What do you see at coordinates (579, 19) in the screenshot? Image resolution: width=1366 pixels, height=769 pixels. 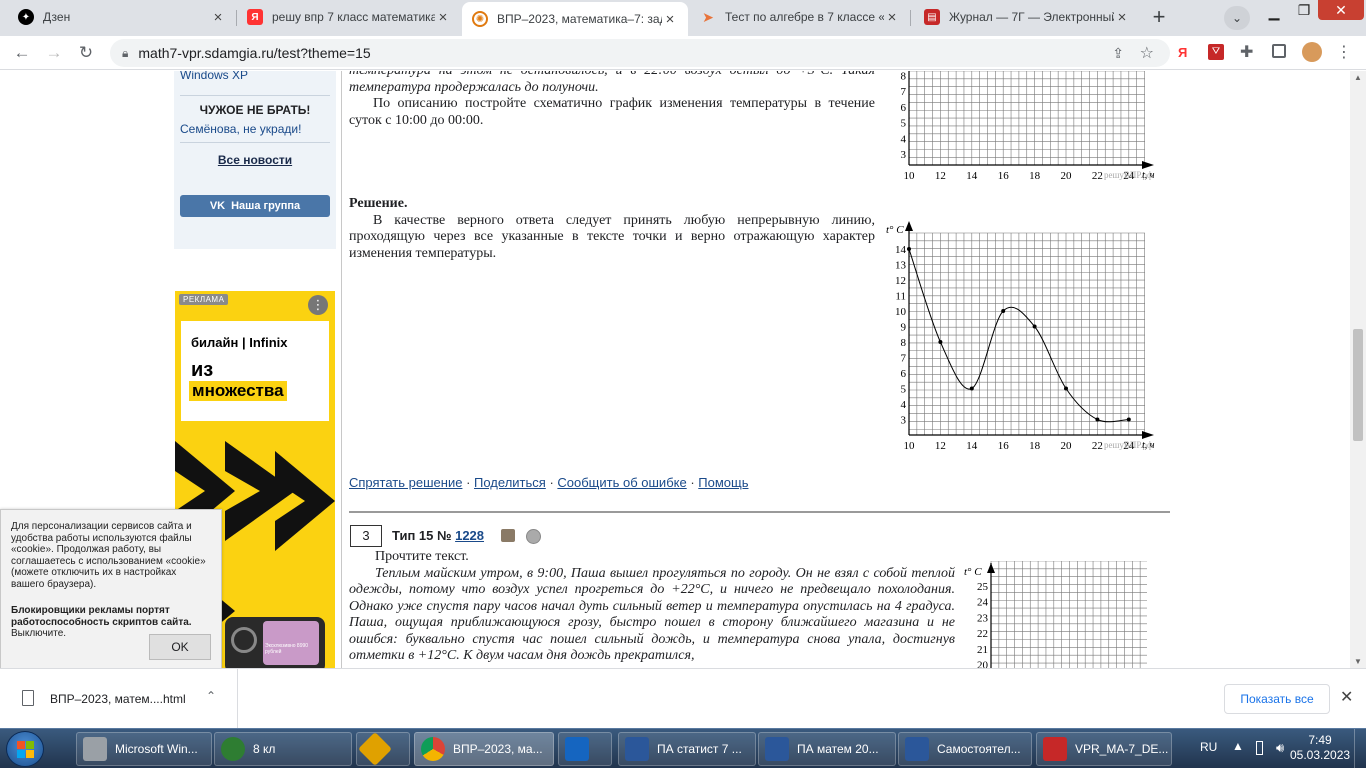 I see `tab-title: ВПР–2023, математика–7: зада` at bounding box center [579, 19].